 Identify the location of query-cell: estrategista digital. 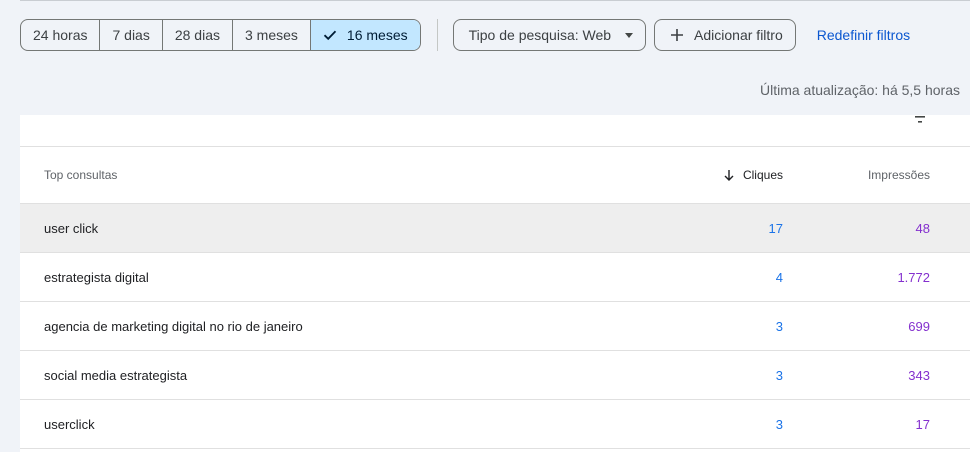
(96, 277).